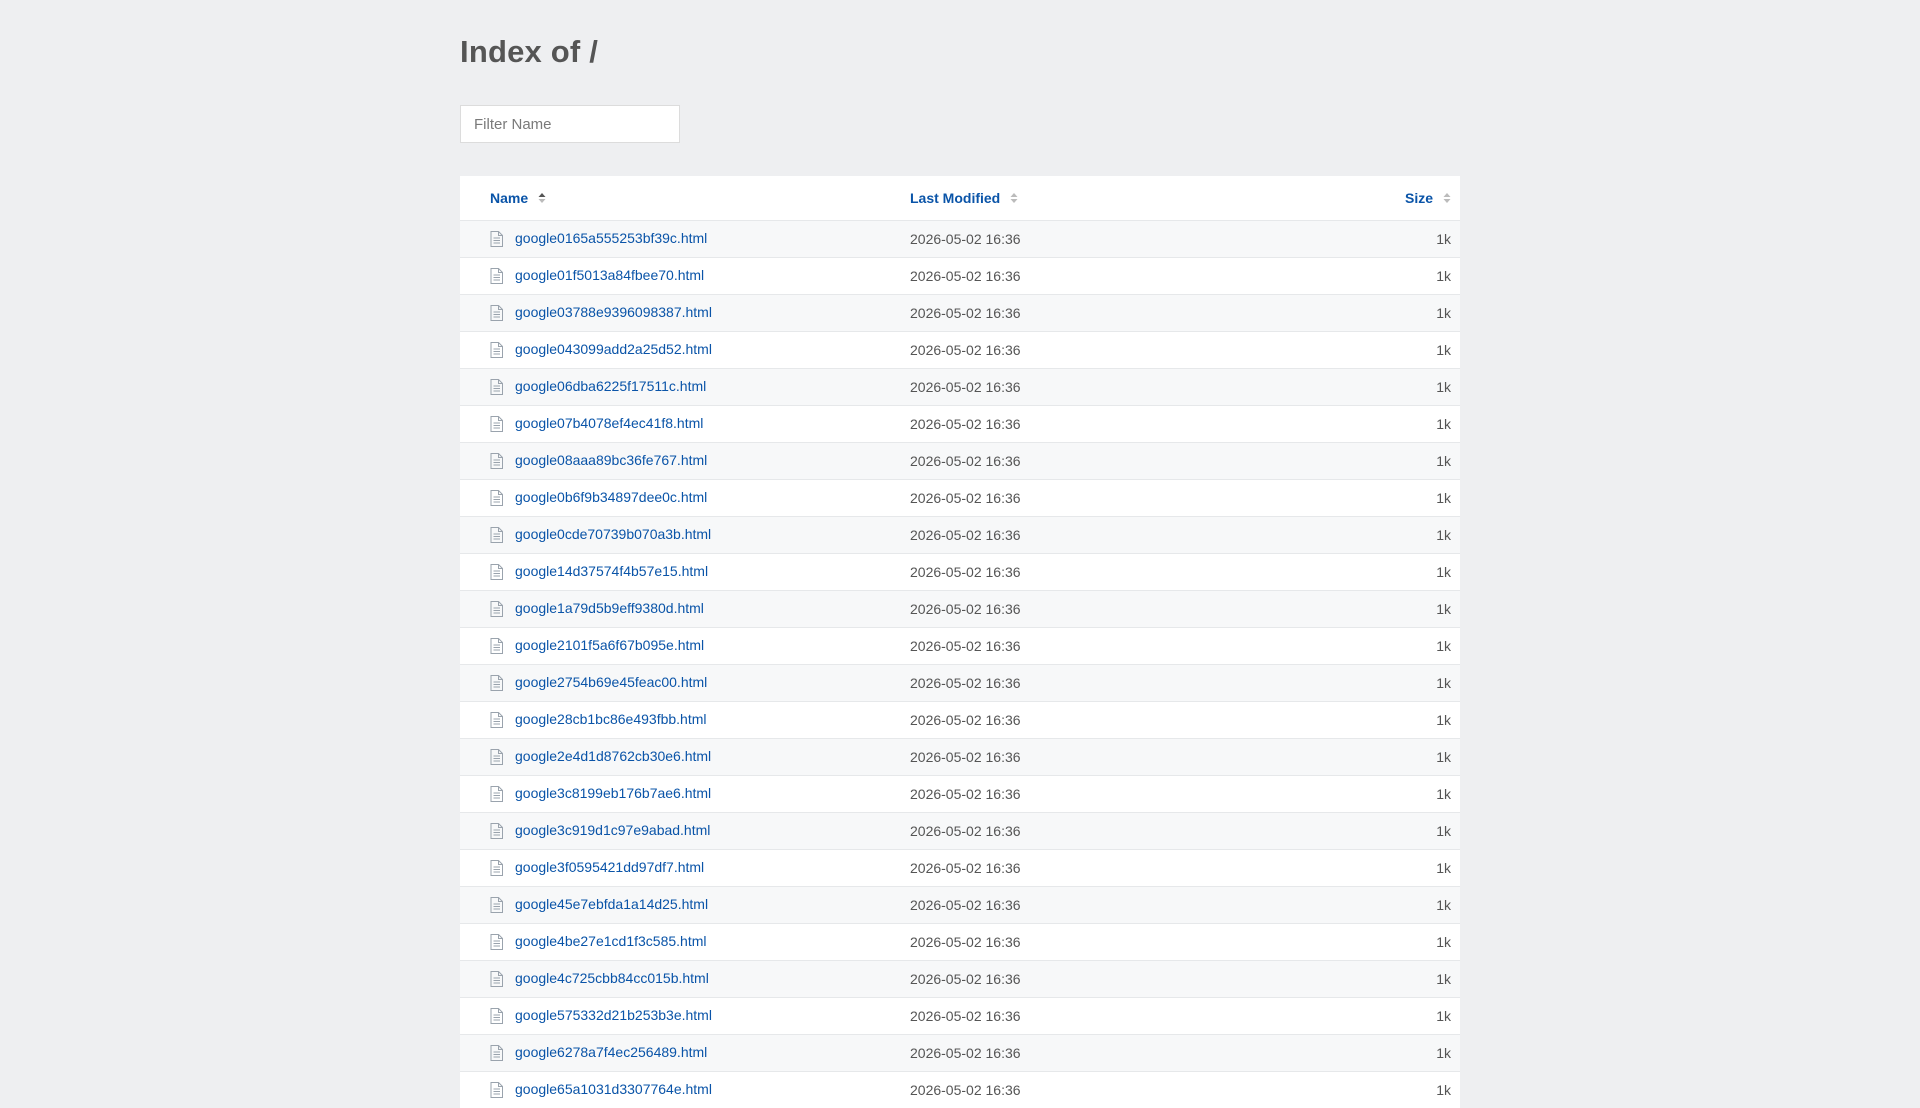 The height and width of the screenshot is (1108, 1920). Describe the element at coordinates (609, 423) in the screenshot. I see `file-name: google07b4078ef4ec41f8.html` at that location.